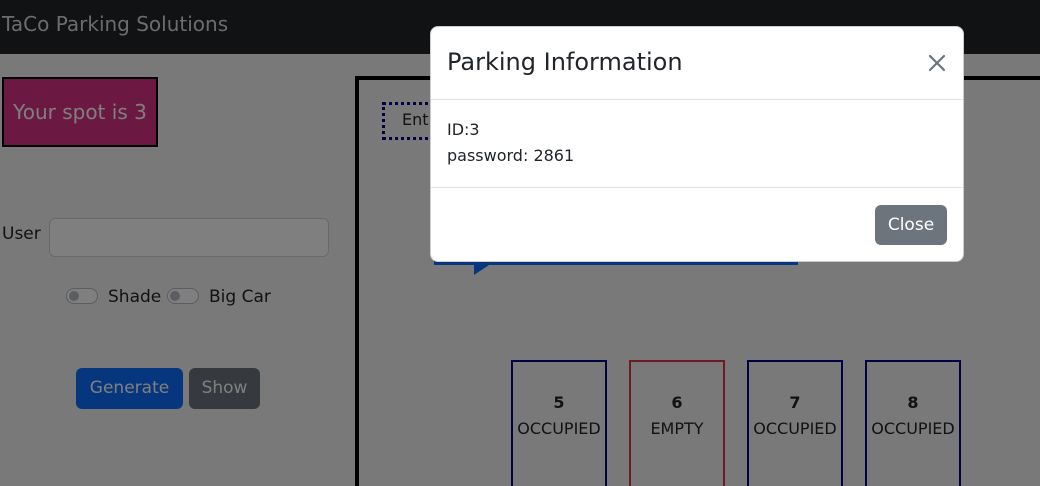 This screenshot has width=1040, height=486. What do you see at coordinates (463, 129) in the screenshot?
I see `parking-id-text: ID:3` at bounding box center [463, 129].